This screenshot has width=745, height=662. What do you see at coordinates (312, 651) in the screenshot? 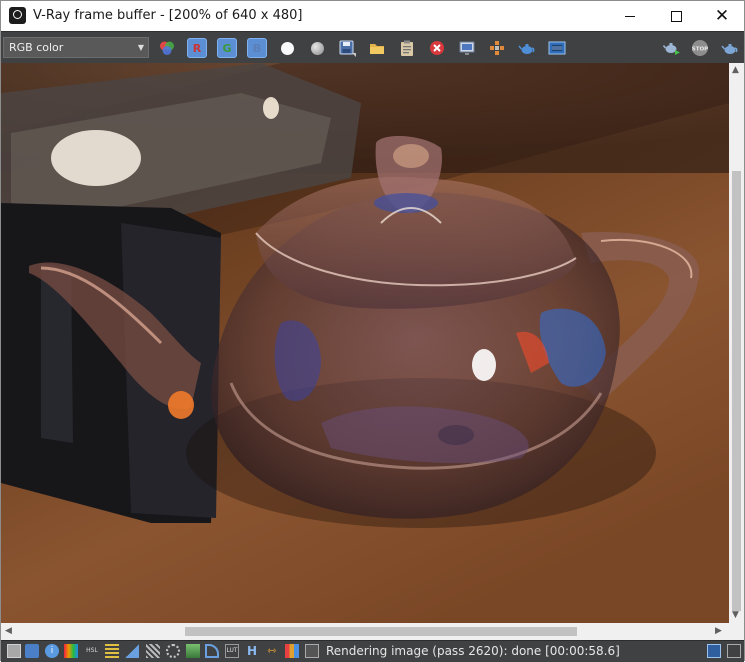
I see `stamp-icon` at bounding box center [312, 651].